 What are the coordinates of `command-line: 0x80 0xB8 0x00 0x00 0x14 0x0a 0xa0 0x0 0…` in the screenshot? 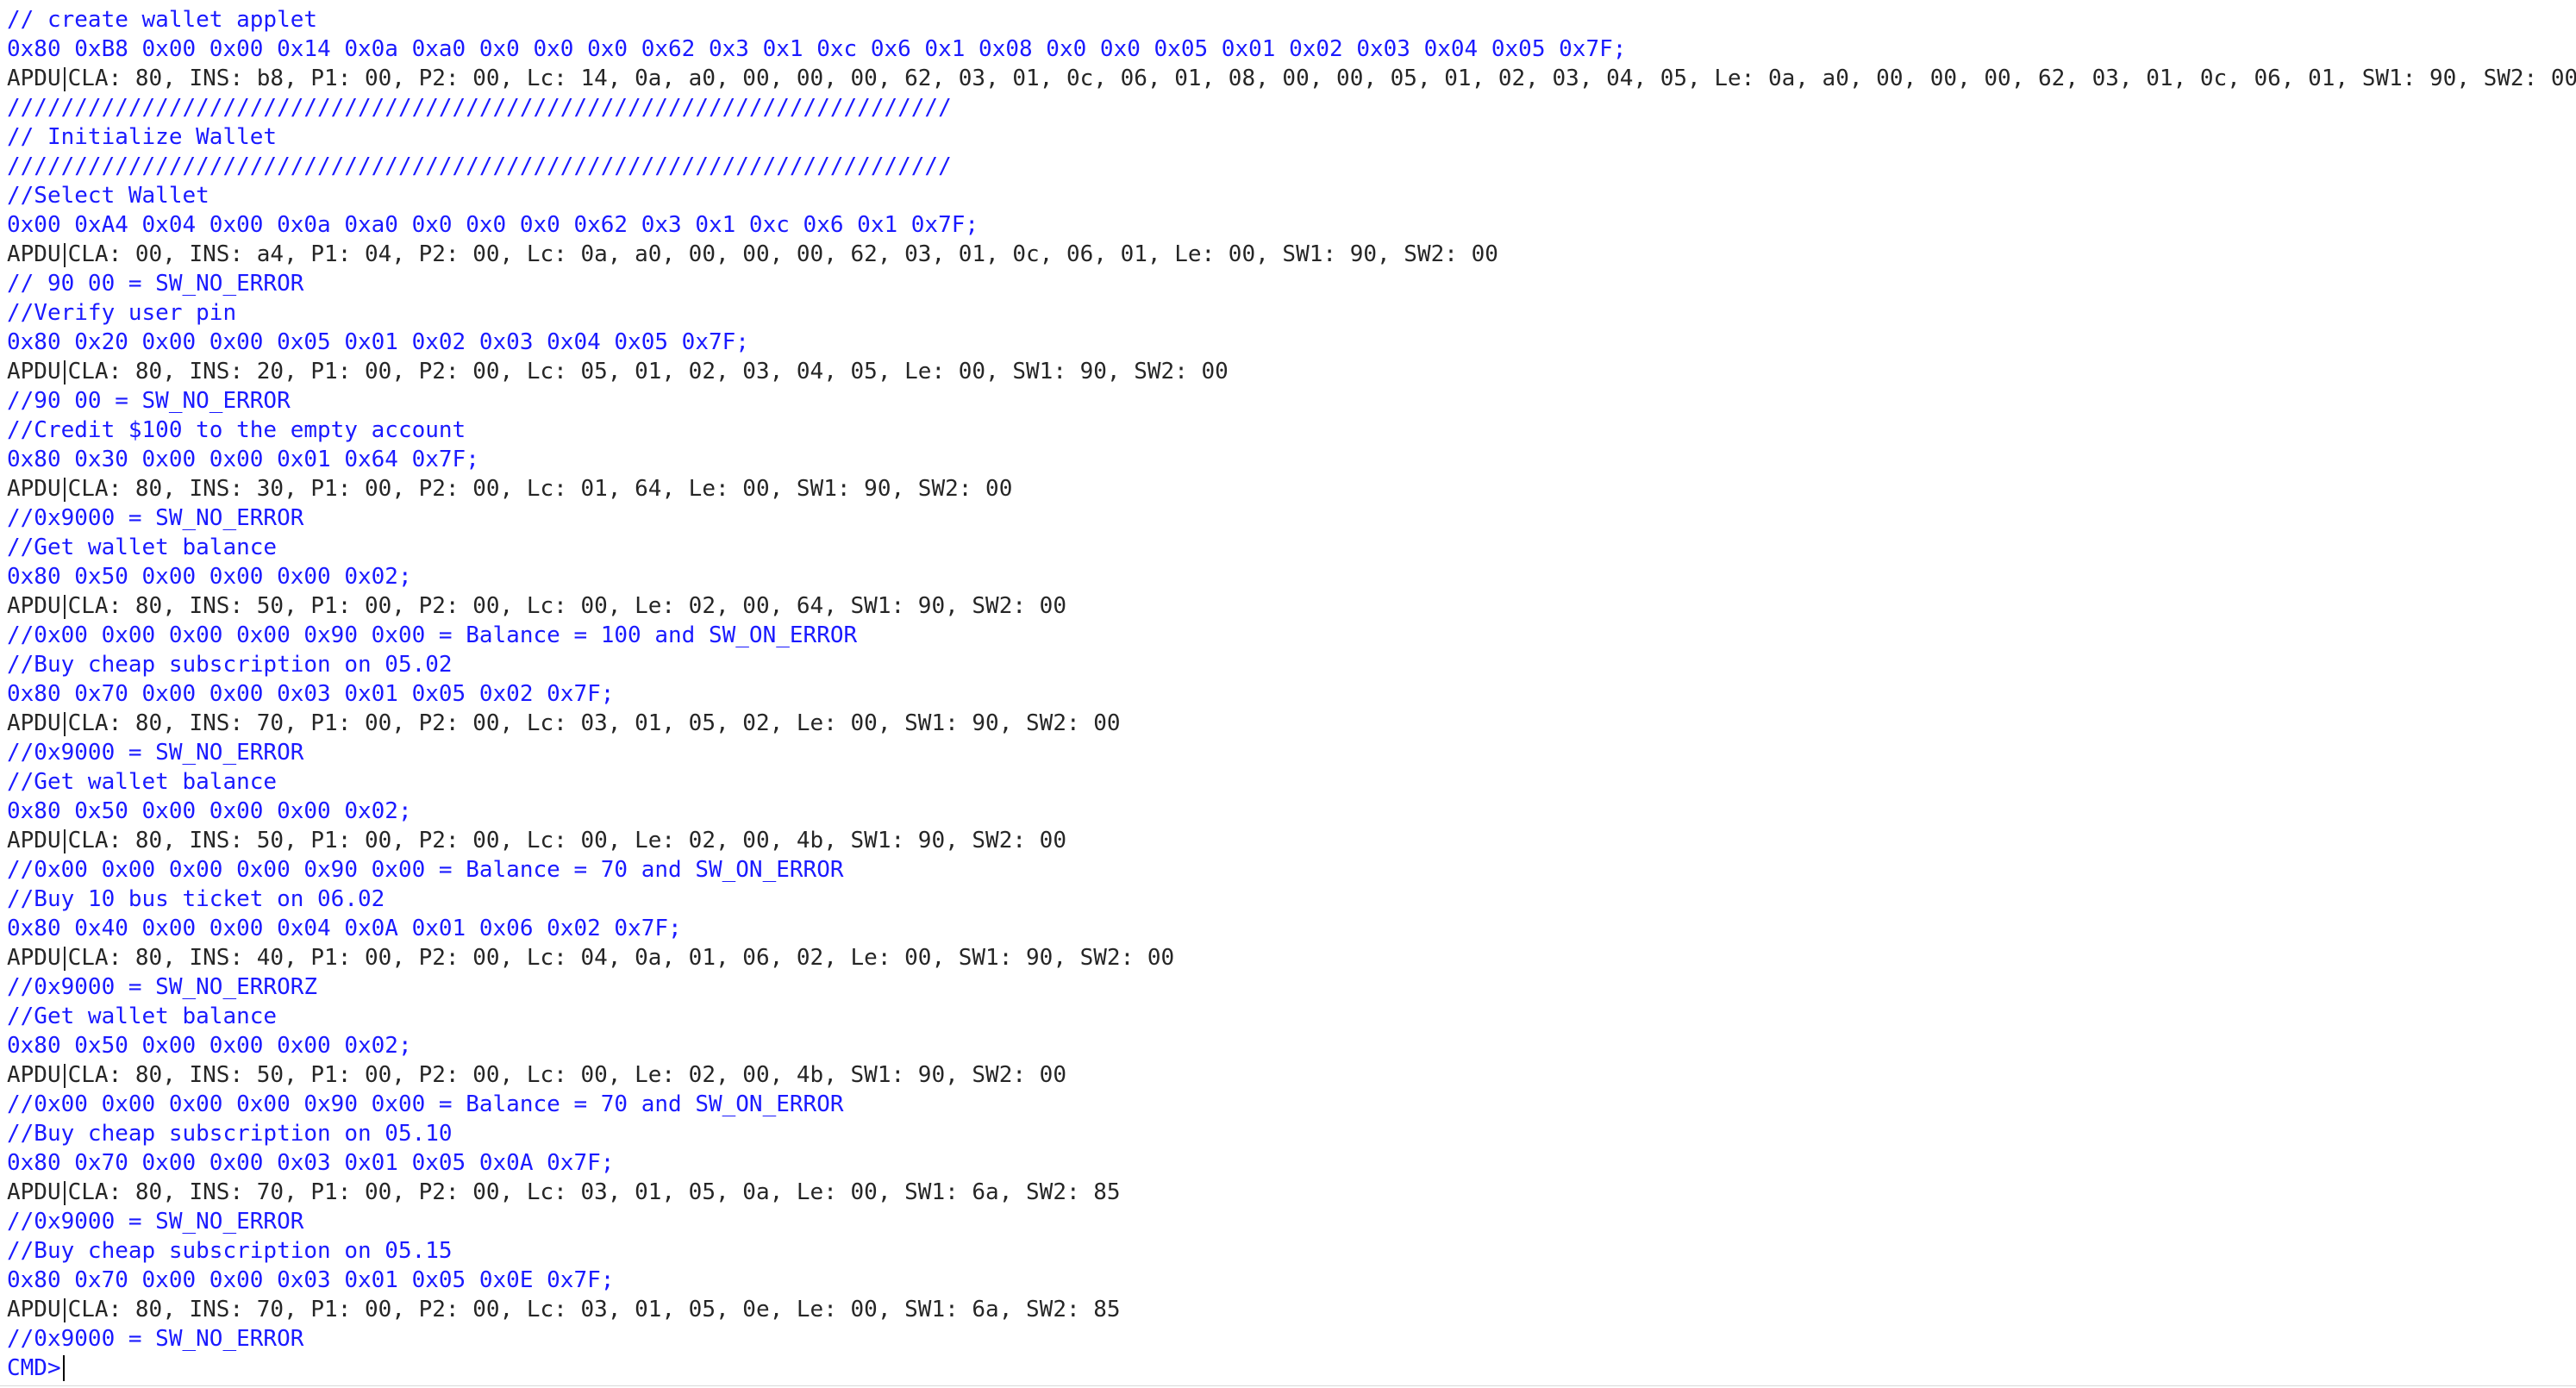 It's located at (817, 49).